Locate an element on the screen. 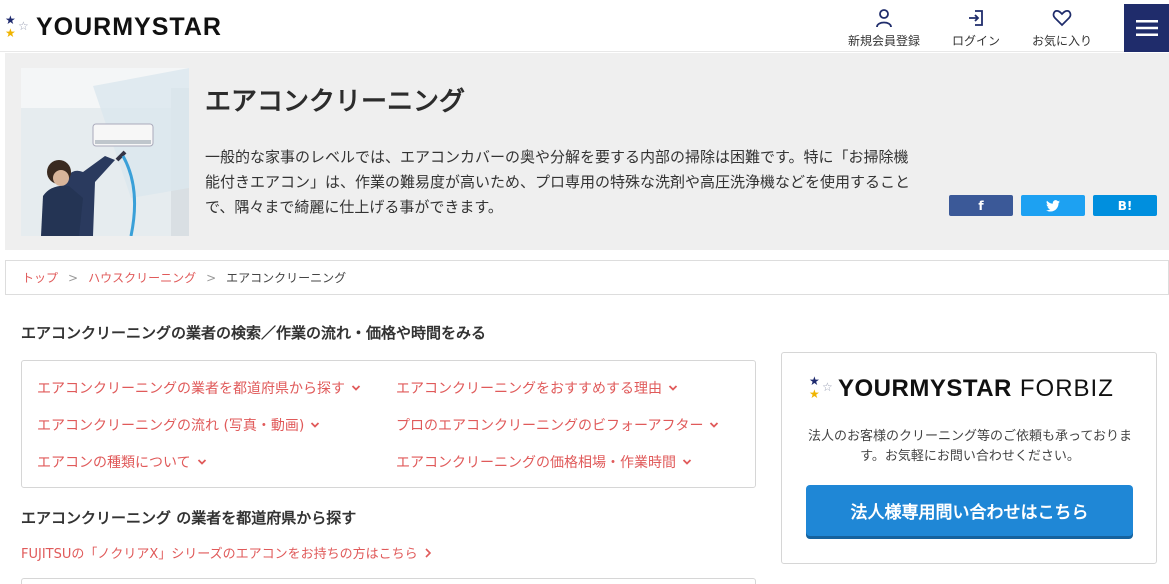 The height and width of the screenshot is (584, 1169). login-button: ログイン is located at coordinates (976, 28).